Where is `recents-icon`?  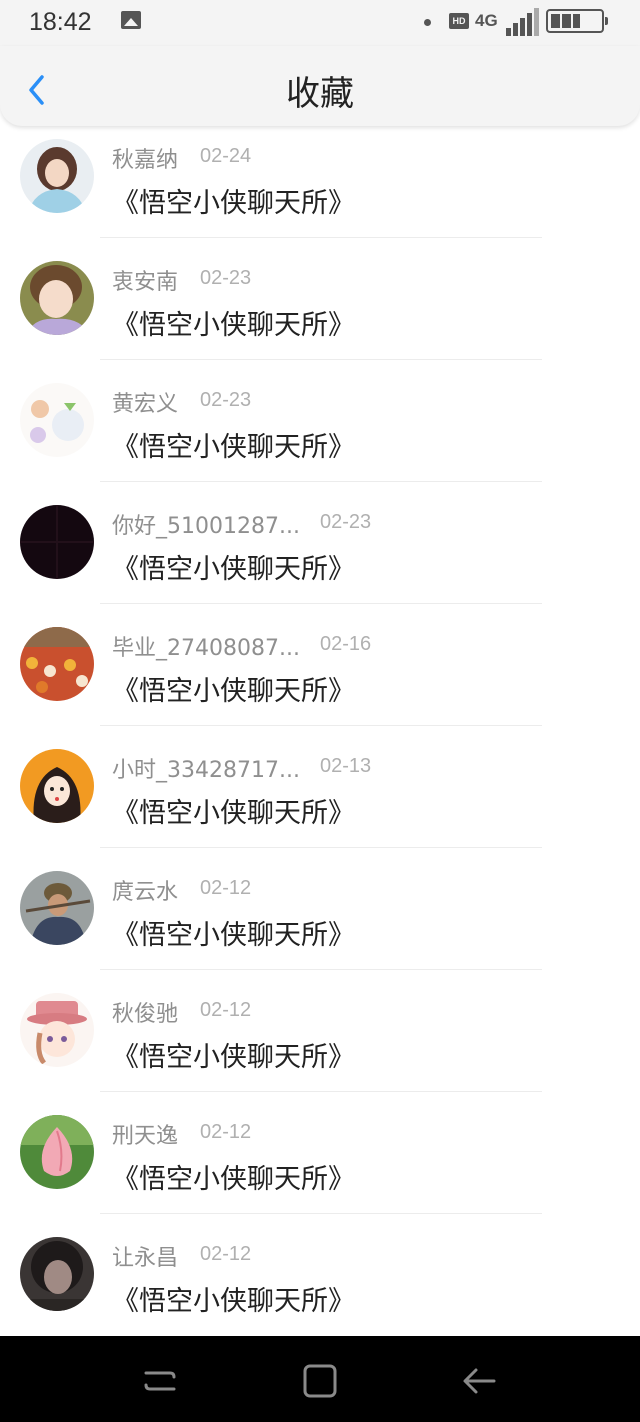 recents-icon is located at coordinates (160, 1381).